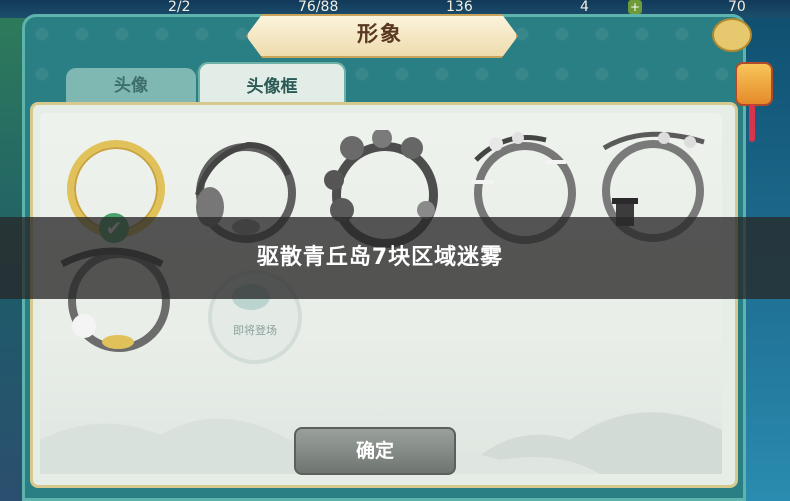 This screenshot has width=790, height=501. Describe the element at coordinates (649, 185) in the screenshot. I see `frame-lantern` at that location.